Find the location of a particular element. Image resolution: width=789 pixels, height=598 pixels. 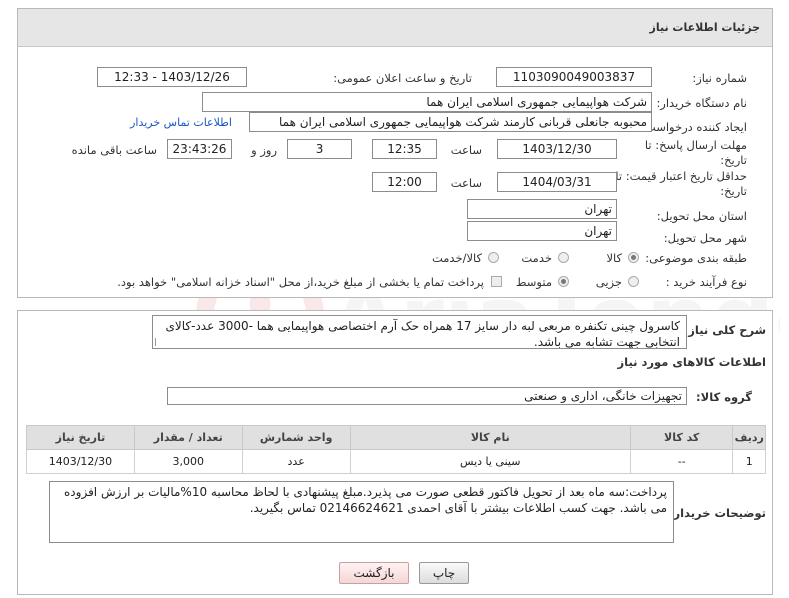

summary-label: شرح کلی نیاز: is located at coordinates (724, 330).